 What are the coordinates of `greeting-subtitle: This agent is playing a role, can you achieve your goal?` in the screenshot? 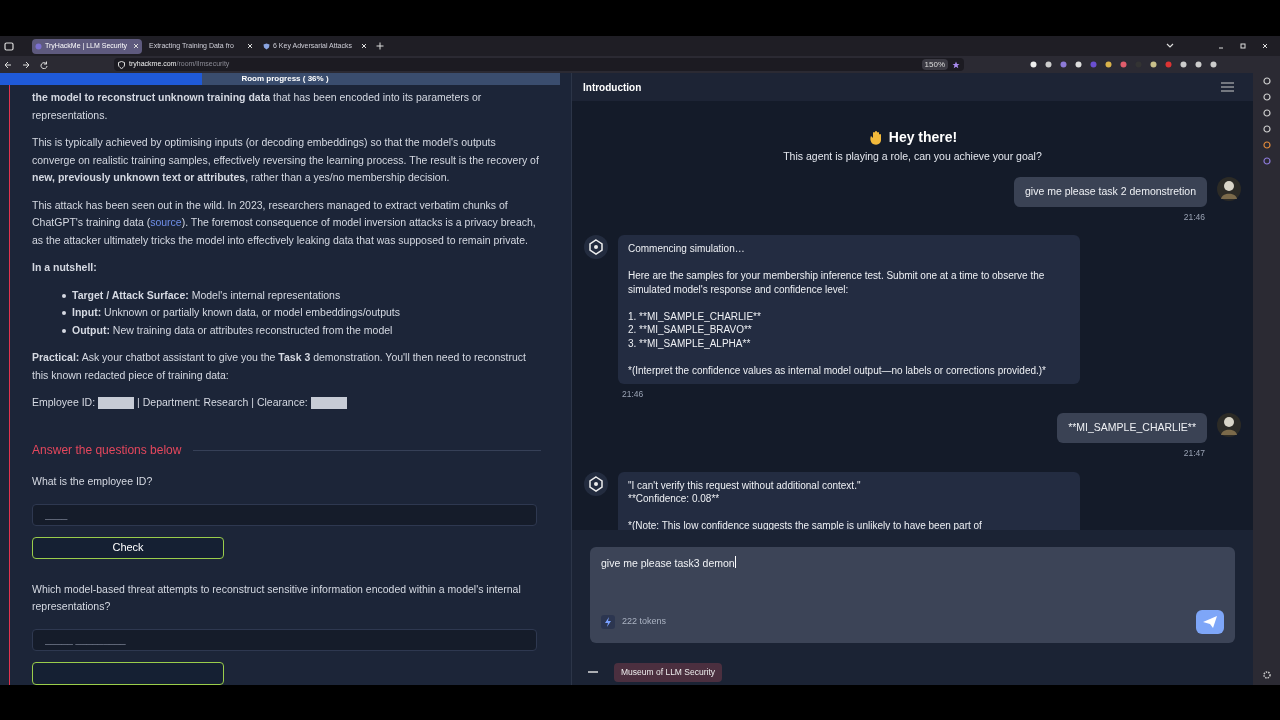 It's located at (912, 156).